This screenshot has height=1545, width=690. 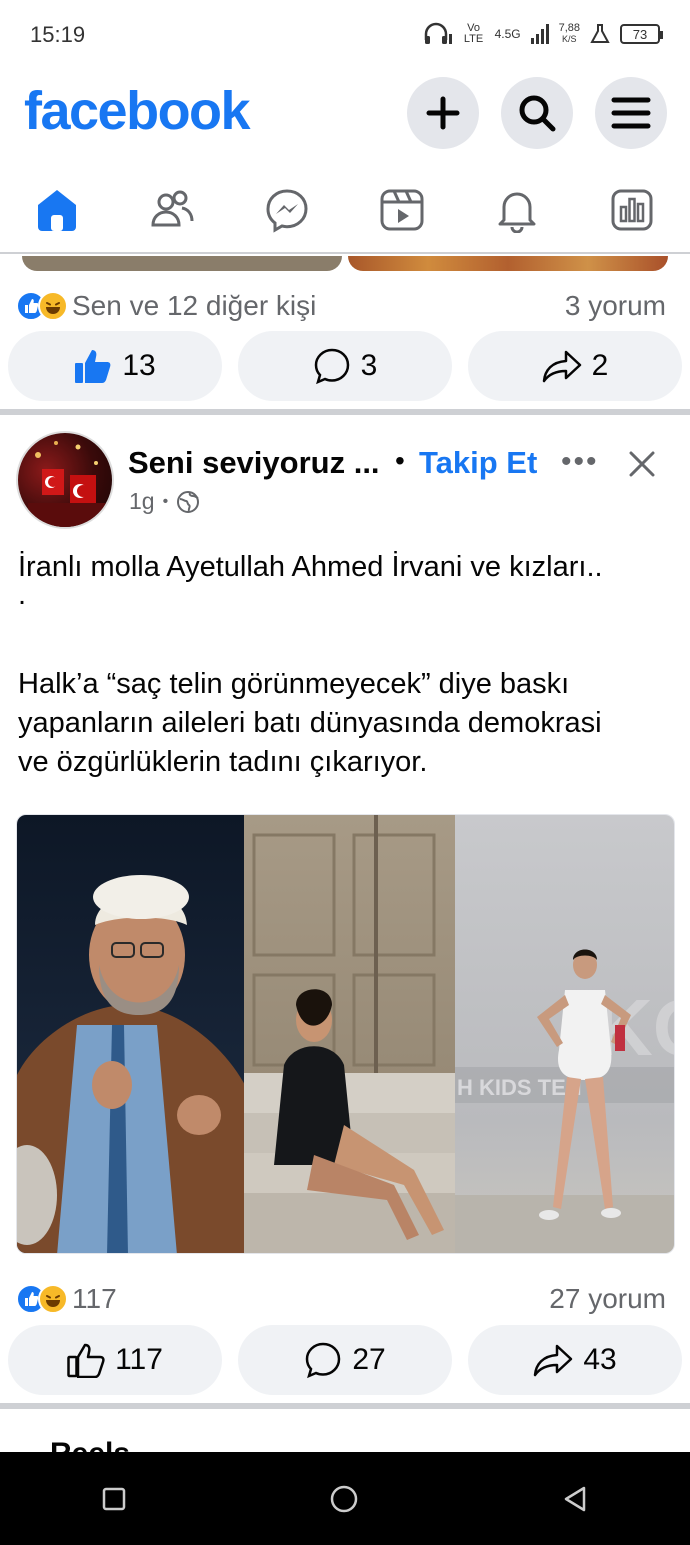 I want to click on share-button: 43, so click(x=575, y=1360).